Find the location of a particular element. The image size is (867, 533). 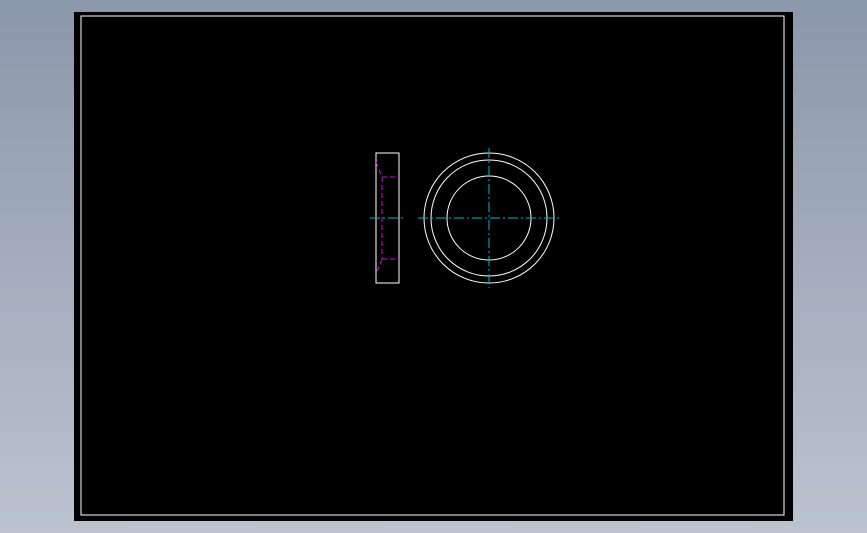

front-view is located at coordinates (489, 218).